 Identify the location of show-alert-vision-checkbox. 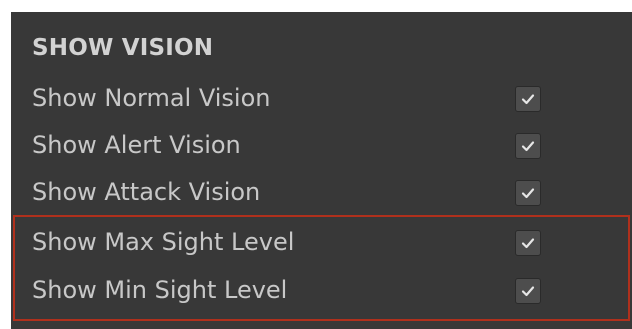
(528, 146).